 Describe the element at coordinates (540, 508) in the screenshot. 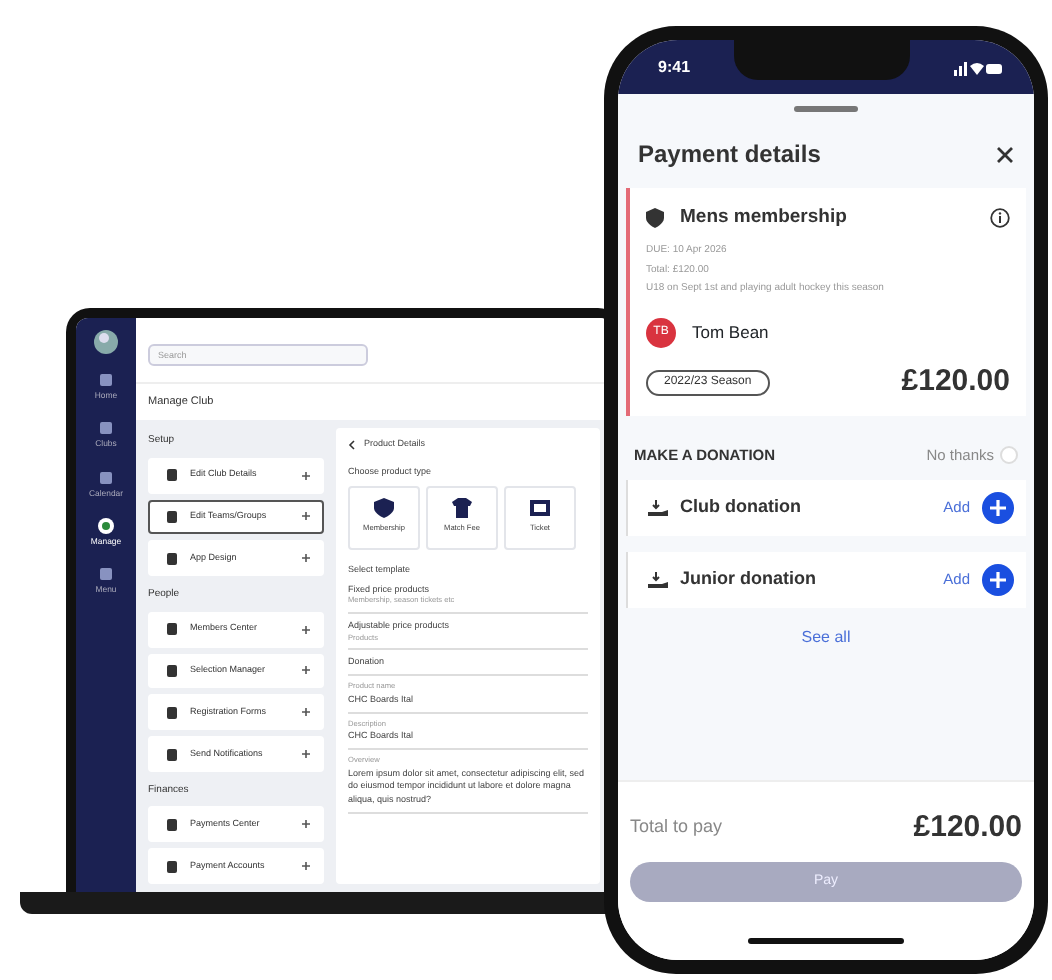

I see `screen-icon` at that location.